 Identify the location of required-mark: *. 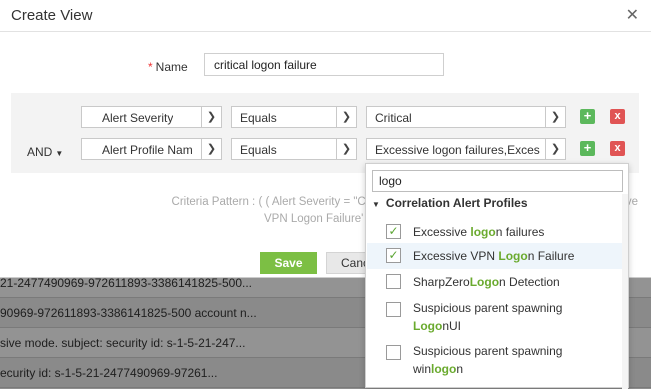
(150, 67).